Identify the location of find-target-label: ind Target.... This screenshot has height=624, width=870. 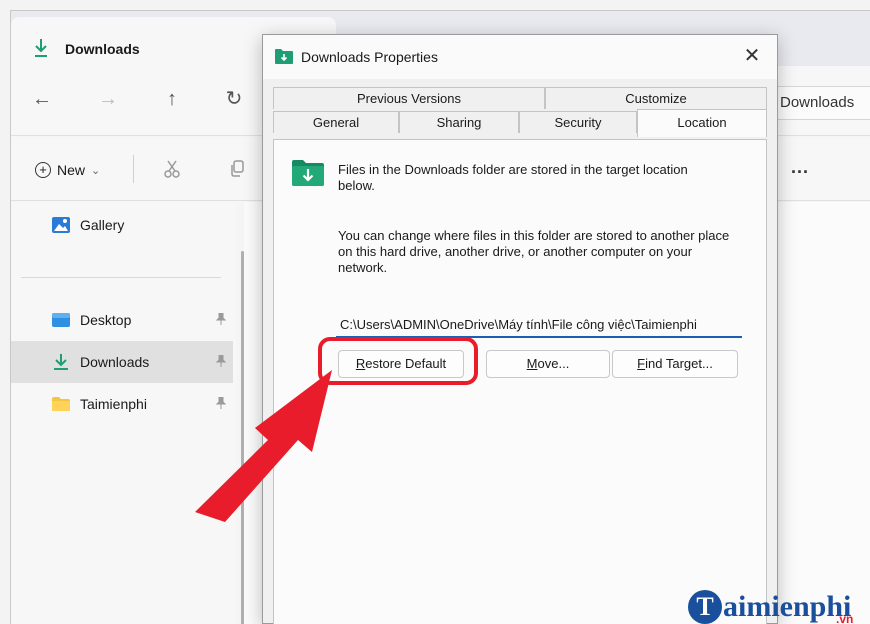
(679, 363).